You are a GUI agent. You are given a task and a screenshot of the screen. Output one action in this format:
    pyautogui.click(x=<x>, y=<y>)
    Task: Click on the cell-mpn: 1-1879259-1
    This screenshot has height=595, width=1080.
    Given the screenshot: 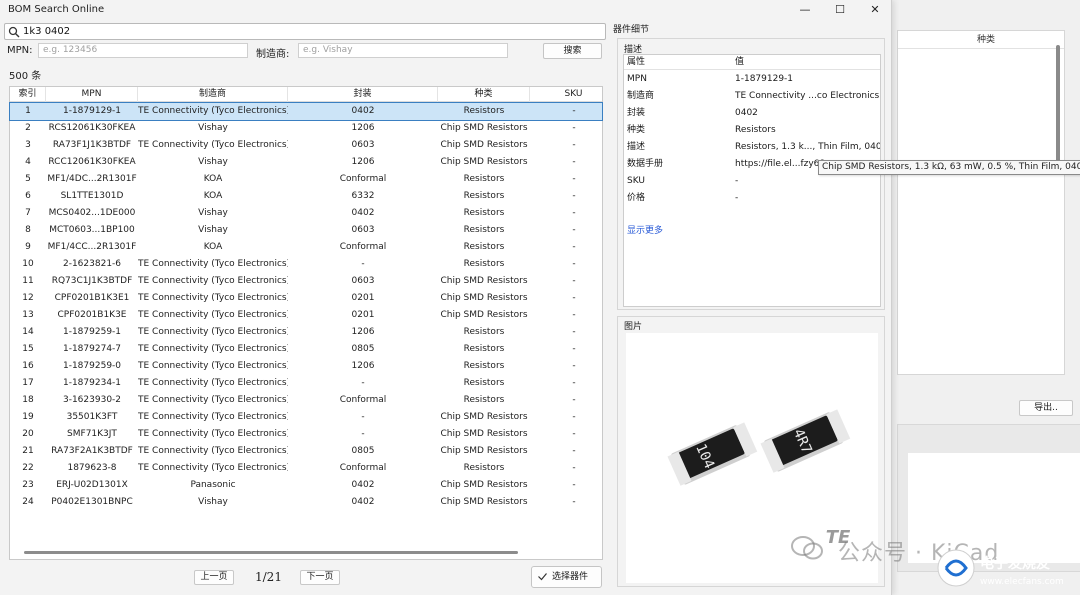 What is the action you would take?
    pyautogui.click(x=92, y=332)
    